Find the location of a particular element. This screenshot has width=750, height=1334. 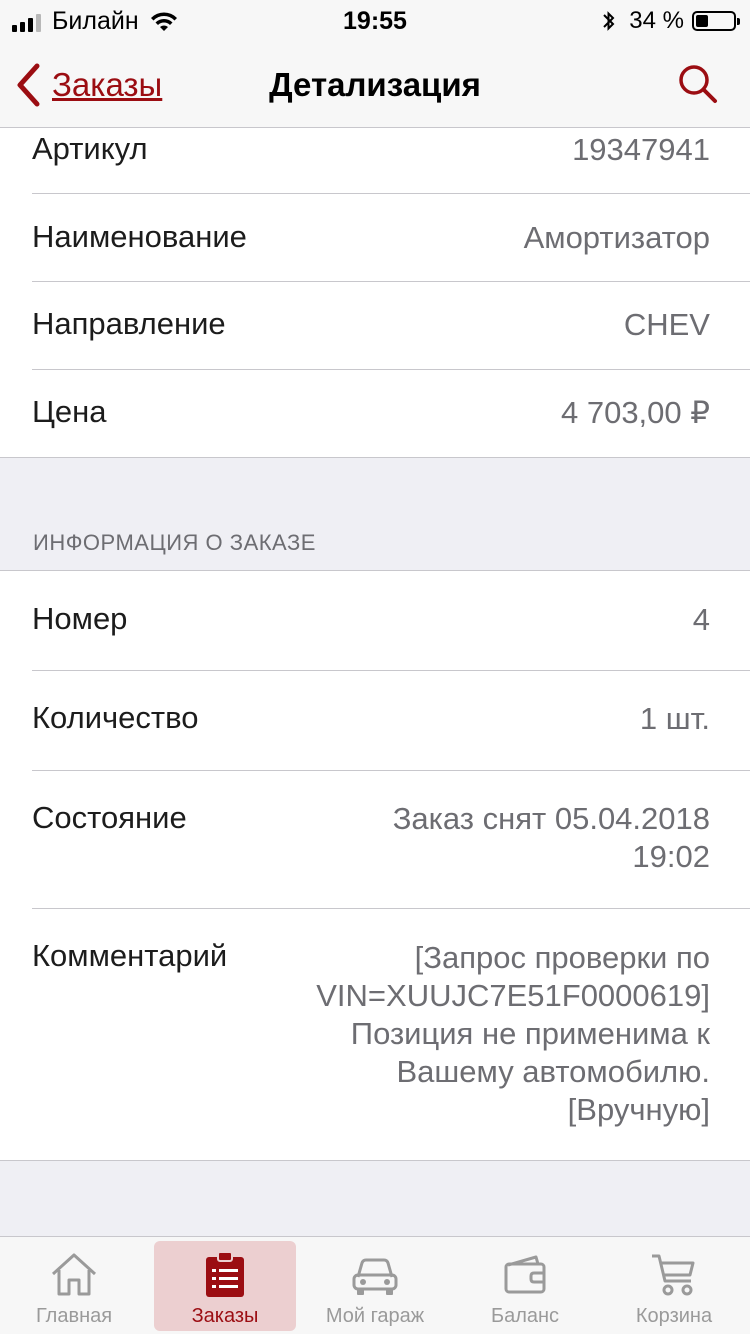

car-icon is located at coordinates (375, 1276).